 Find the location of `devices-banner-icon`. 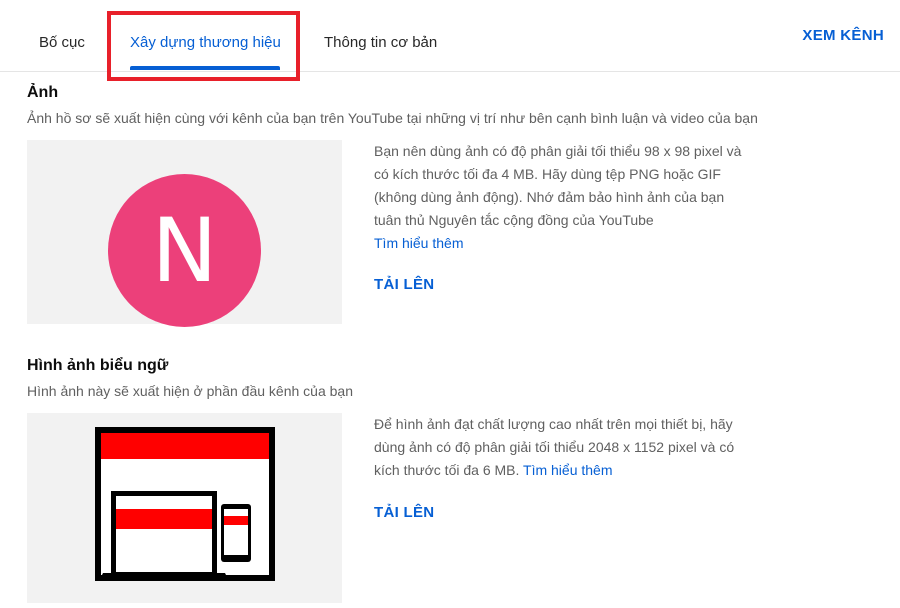

devices-banner-icon is located at coordinates (185, 504).